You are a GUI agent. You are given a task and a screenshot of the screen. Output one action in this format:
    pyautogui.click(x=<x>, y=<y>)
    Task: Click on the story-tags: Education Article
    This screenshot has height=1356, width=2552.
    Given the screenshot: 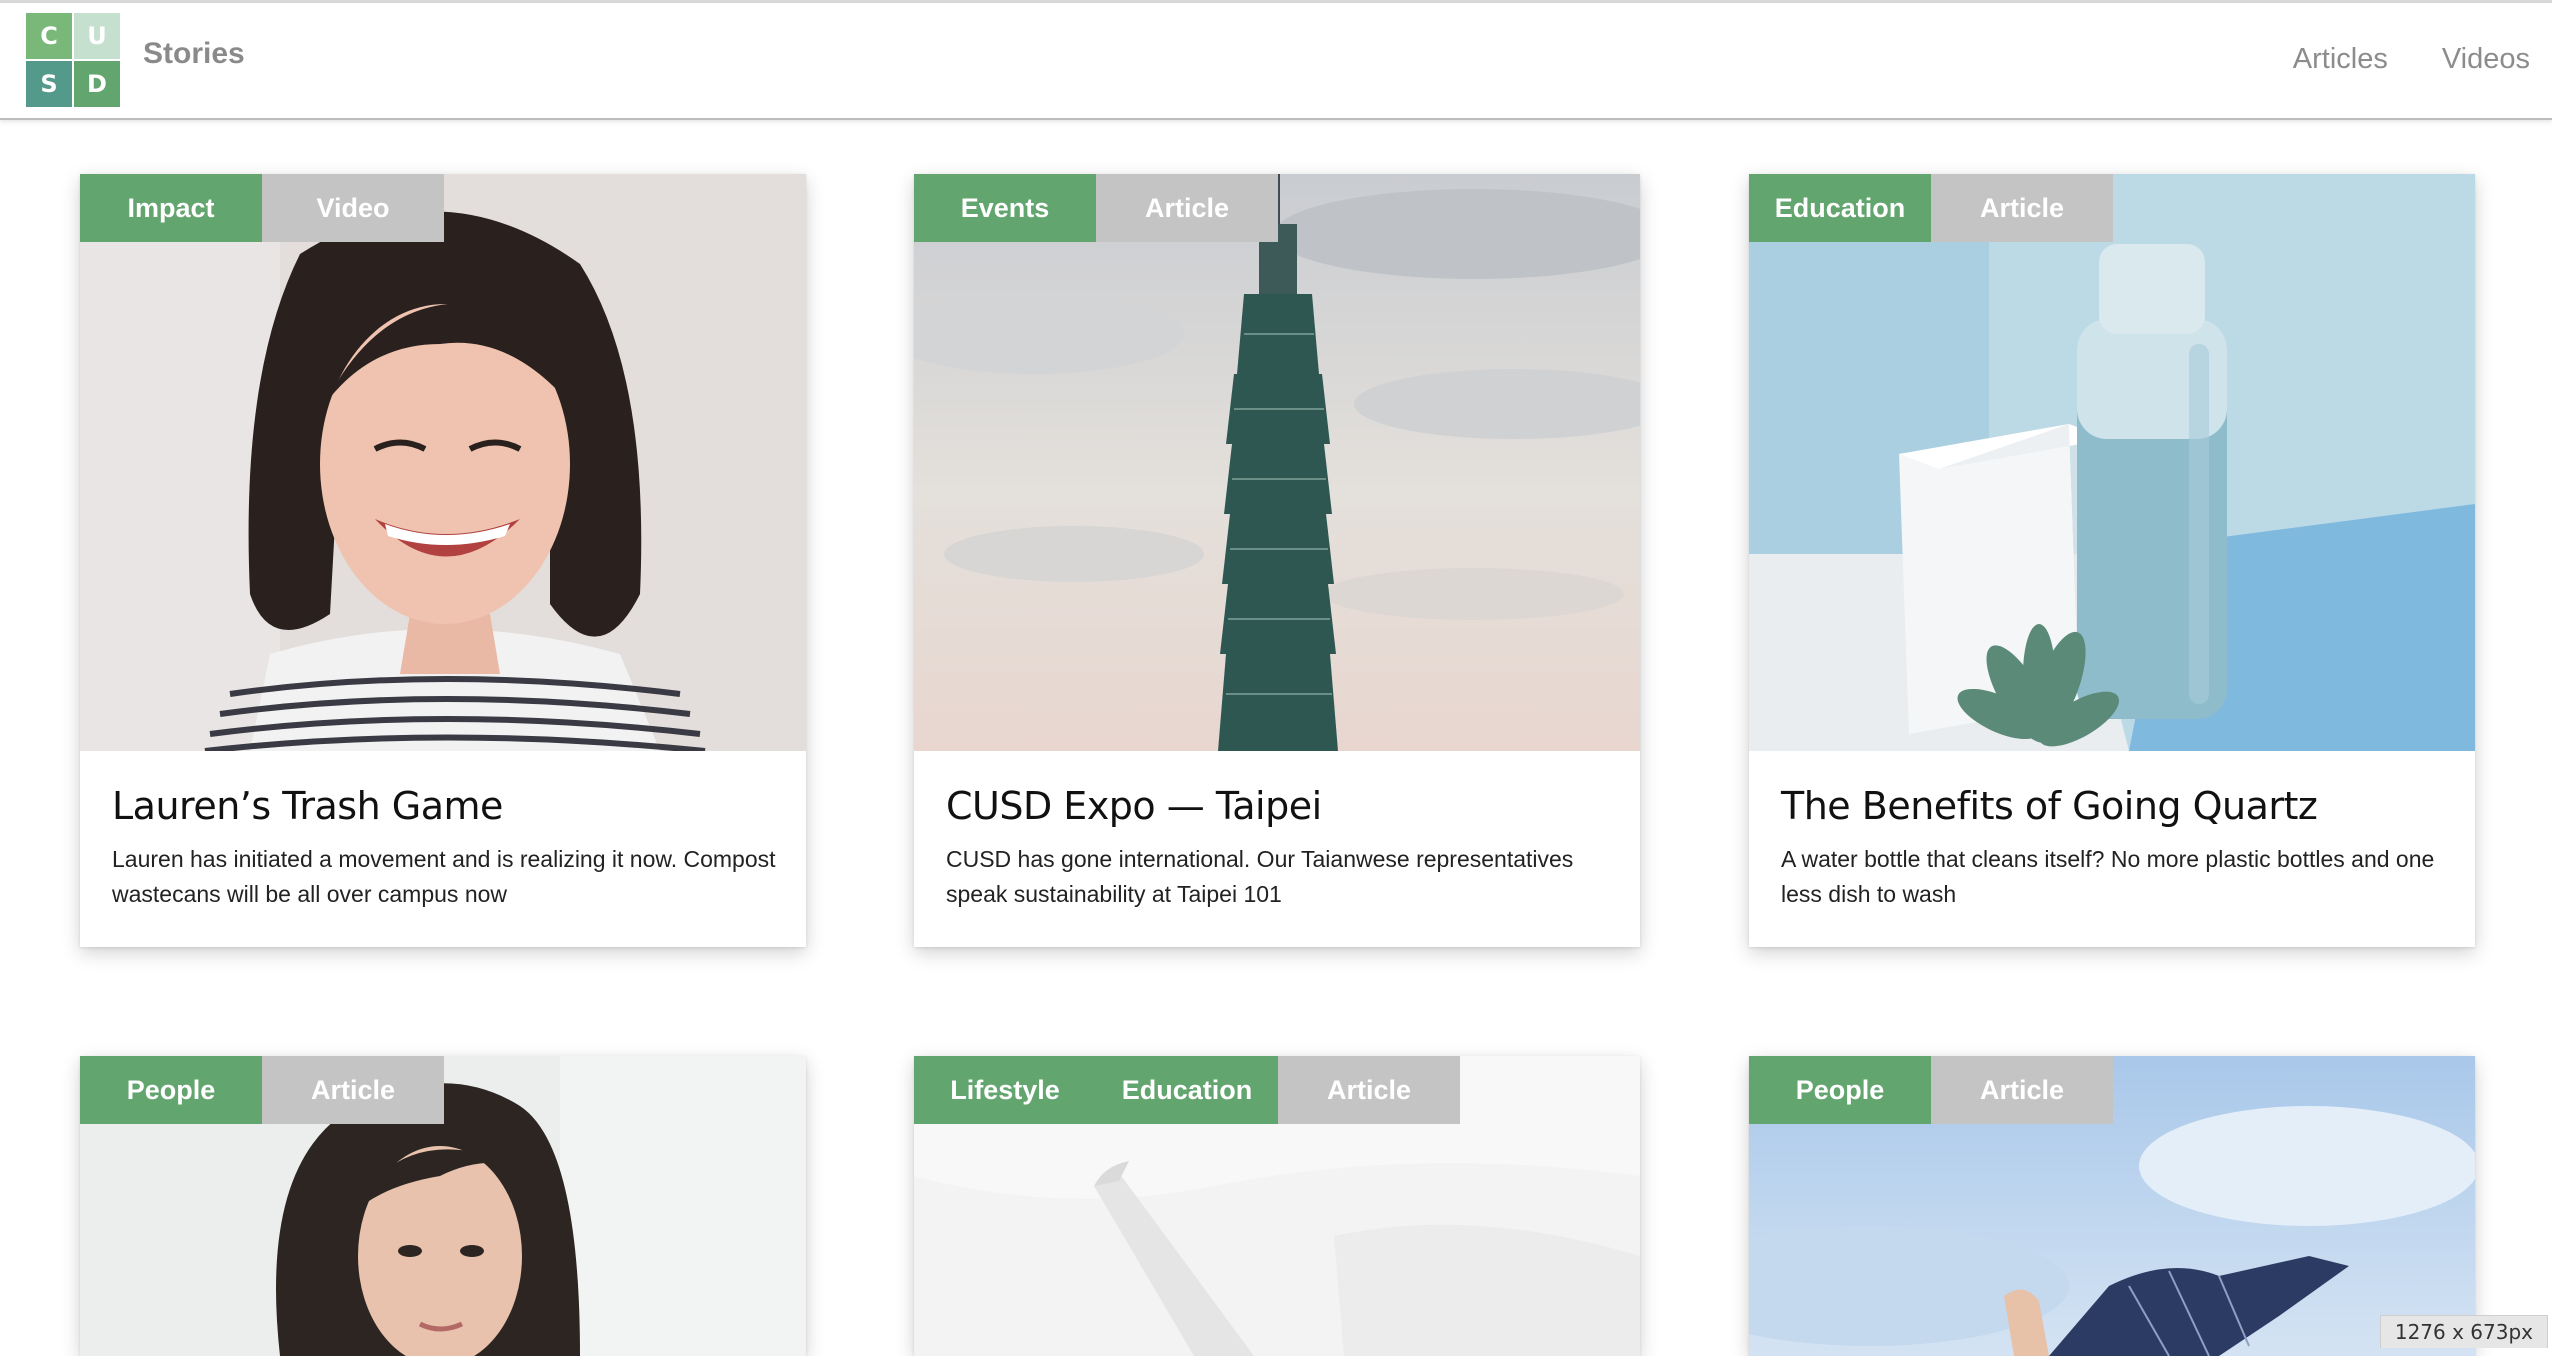 What is the action you would take?
    pyautogui.click(x=1931, y=208)
    